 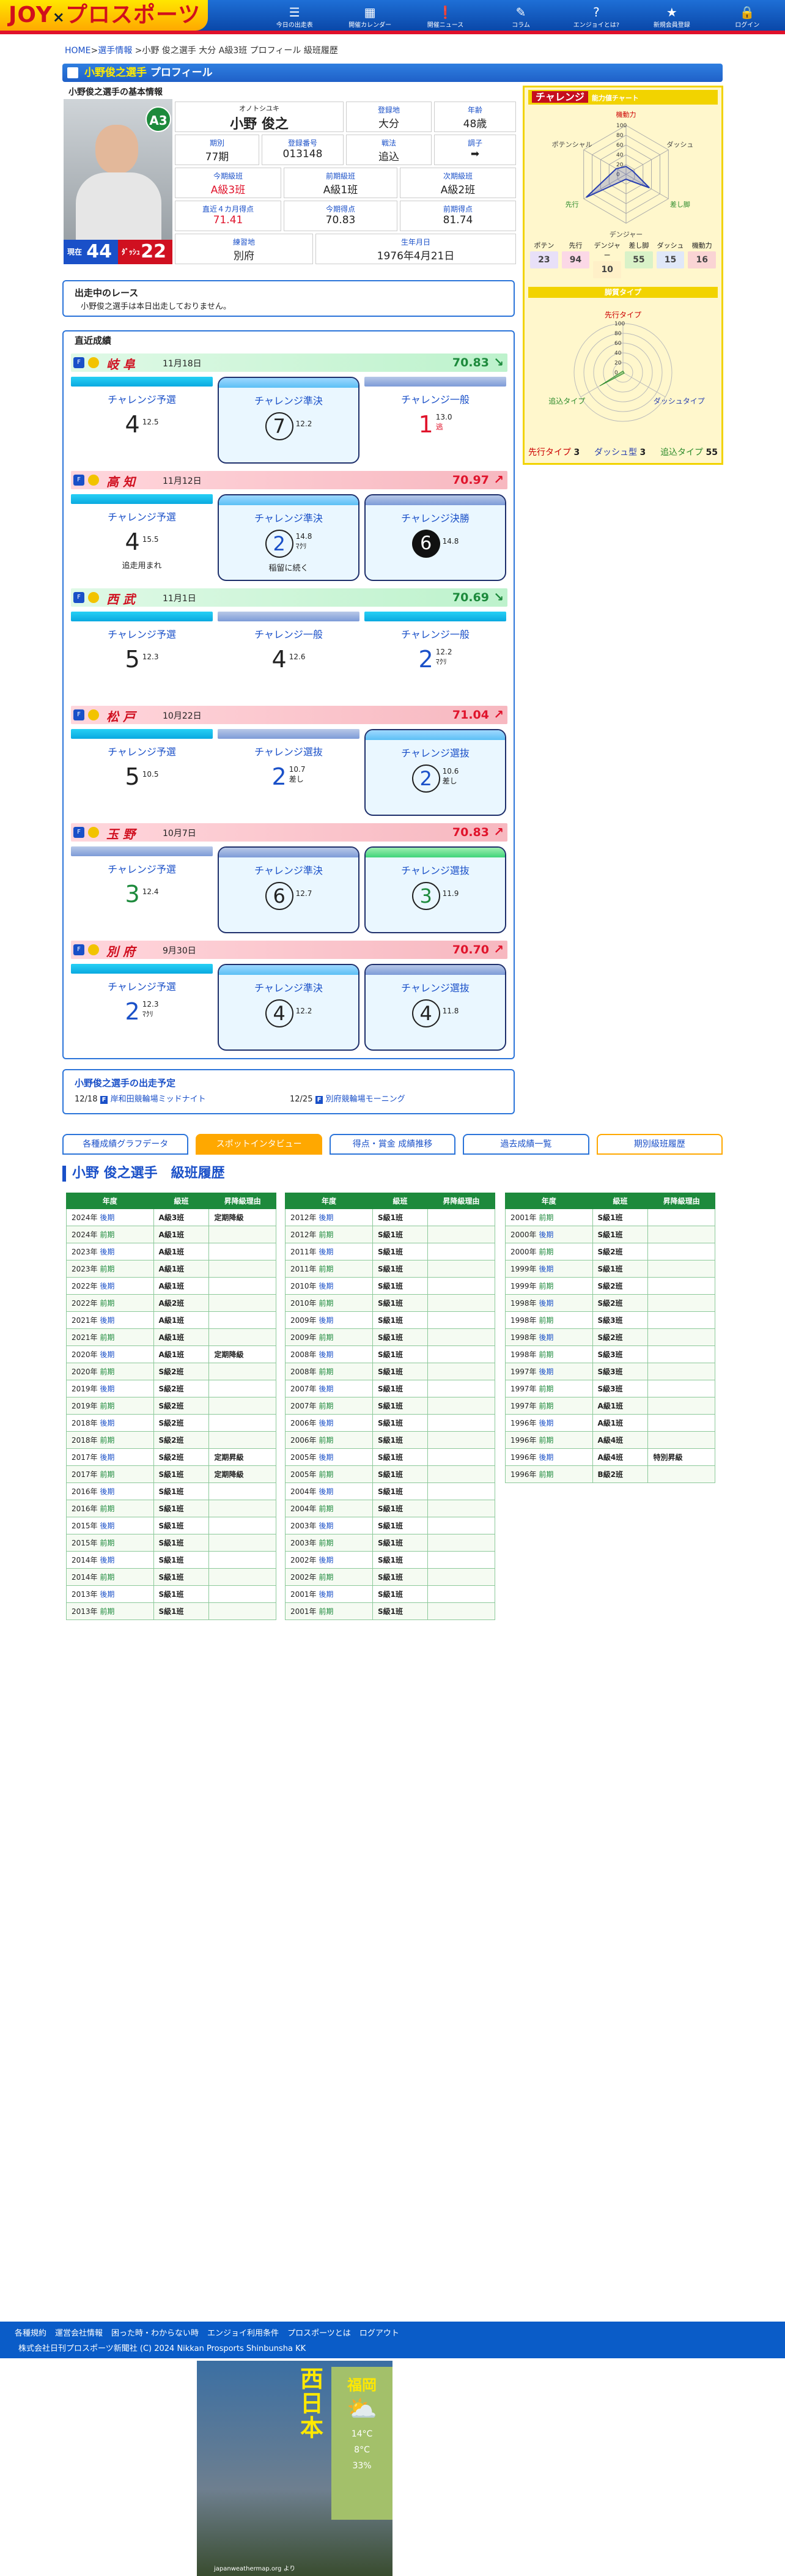 What do you see at coordinates (142, 752) in the screenshot?
I see `race-name: チャレンジ予選` at bounding box center [142, 752].